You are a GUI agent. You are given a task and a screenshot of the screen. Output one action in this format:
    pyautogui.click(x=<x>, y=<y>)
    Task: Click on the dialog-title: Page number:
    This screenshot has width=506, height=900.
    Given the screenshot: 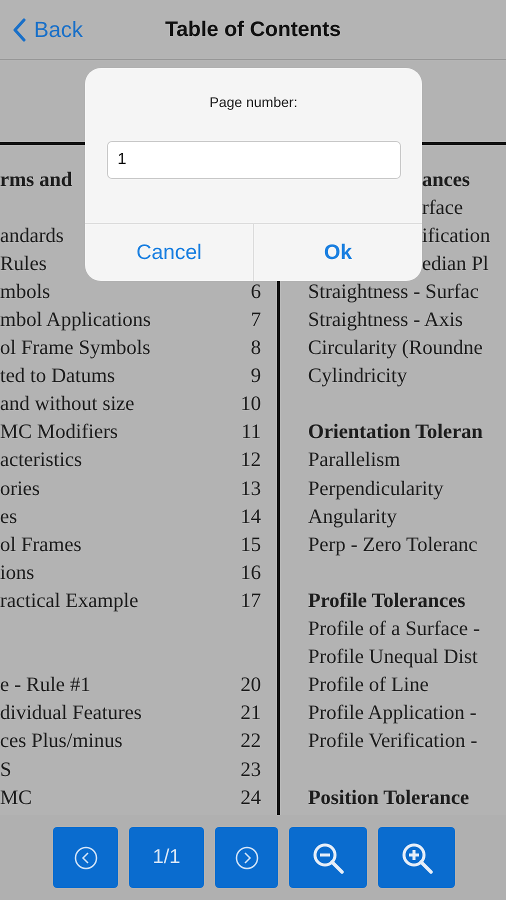 What is the action you would take?
    pyautogui.click(x=254, y=102)
    